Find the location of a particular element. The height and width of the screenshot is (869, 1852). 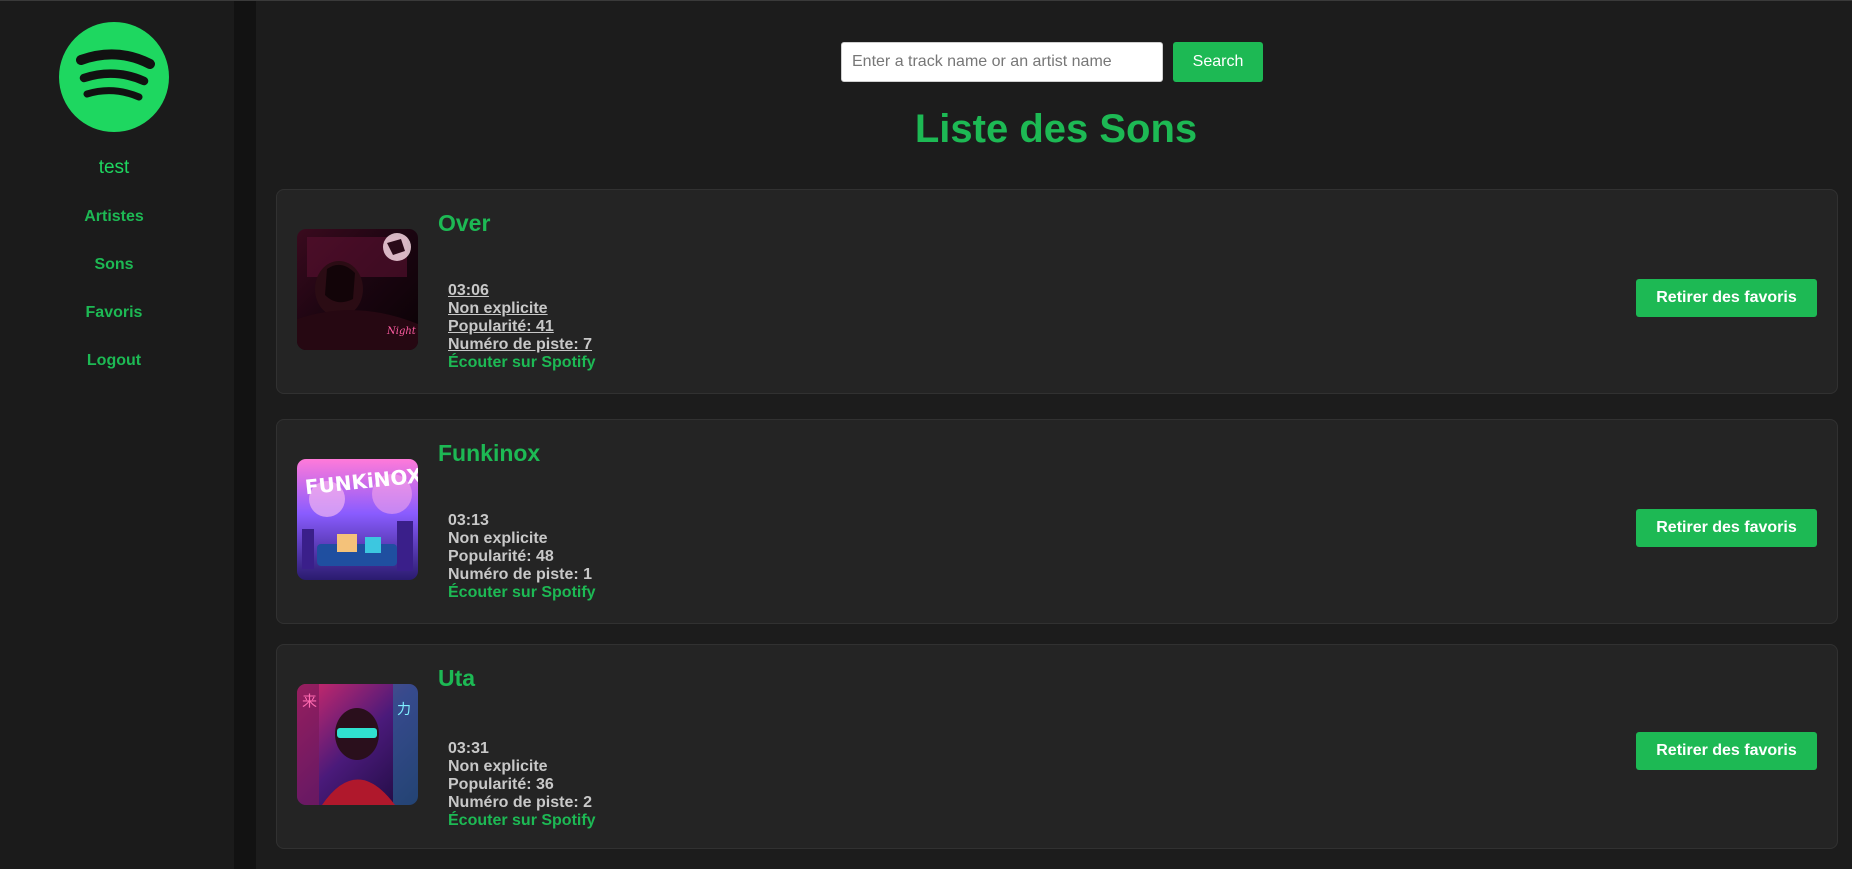

page-title: Liste des Sons is located at coordinates (1056, 129).